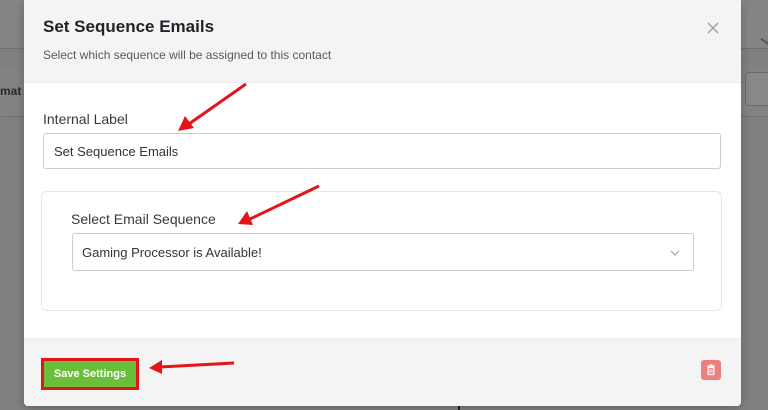 This screenshot has width=768, height=410. I want to click on internal-label-heading: Internal Label, so click(85, 119).